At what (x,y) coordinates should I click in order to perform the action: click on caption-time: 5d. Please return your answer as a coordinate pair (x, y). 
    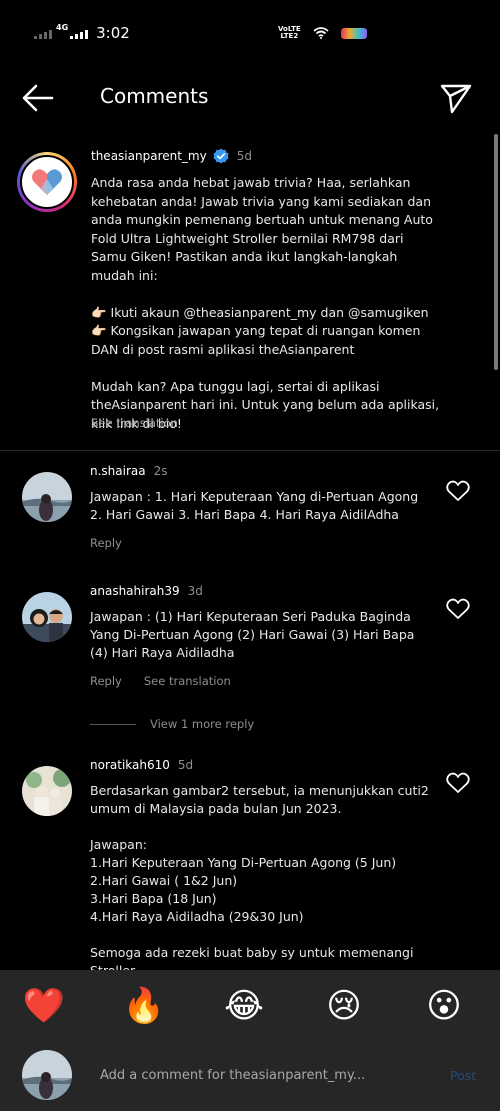
    Looking at the image, I should click on (244, 156).